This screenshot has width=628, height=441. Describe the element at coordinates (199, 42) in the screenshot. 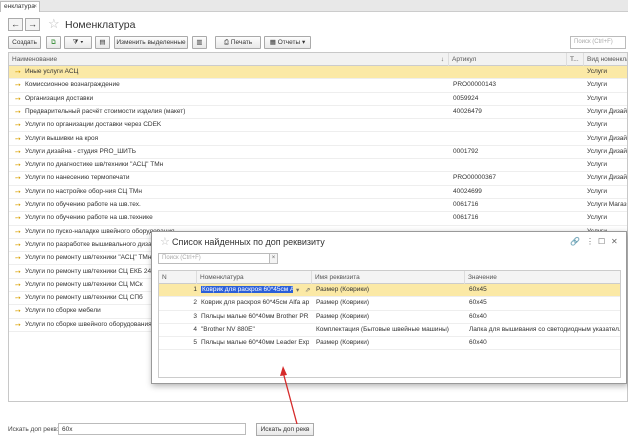

I see `table-button: ▥` at that location.